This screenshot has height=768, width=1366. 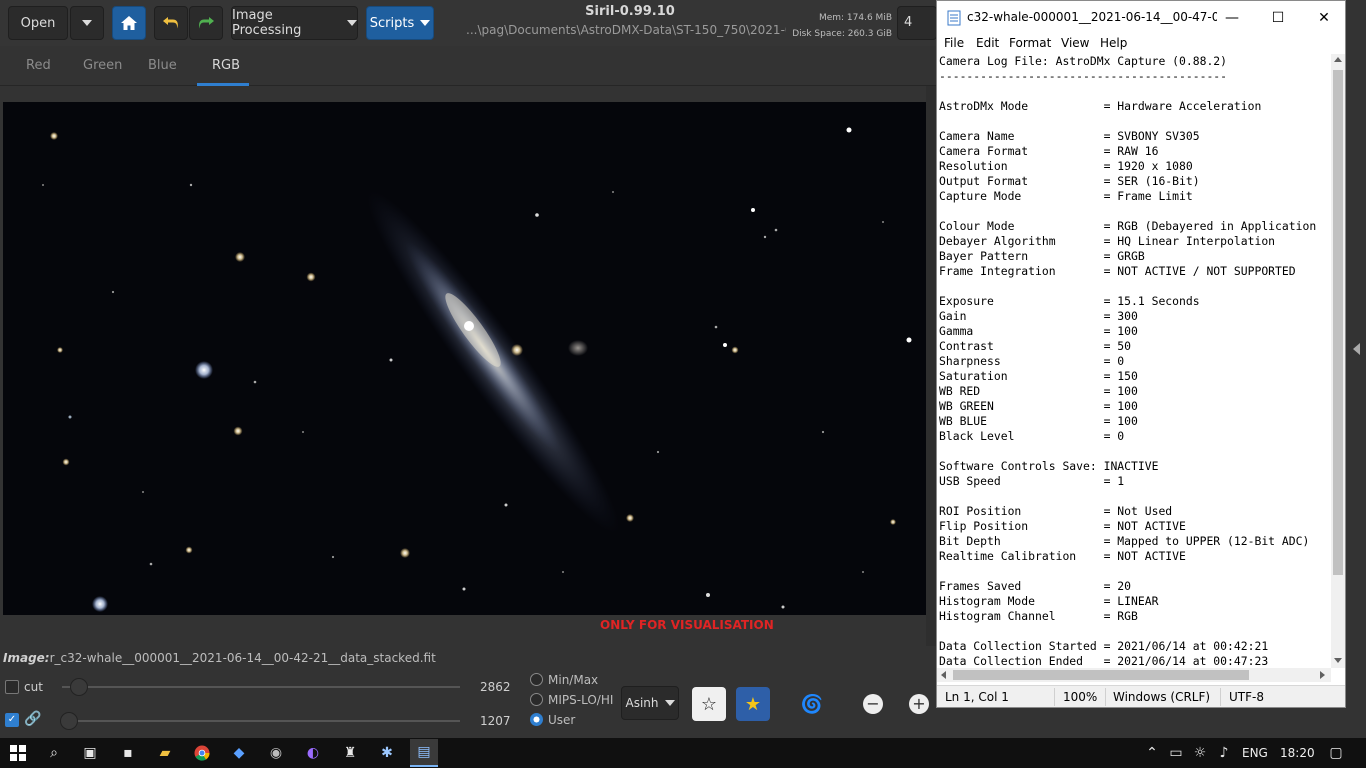 What do you see at coordinates (261, 687) in the screenshot?
I see `high-slider-track` at bounding box center [261, 687].